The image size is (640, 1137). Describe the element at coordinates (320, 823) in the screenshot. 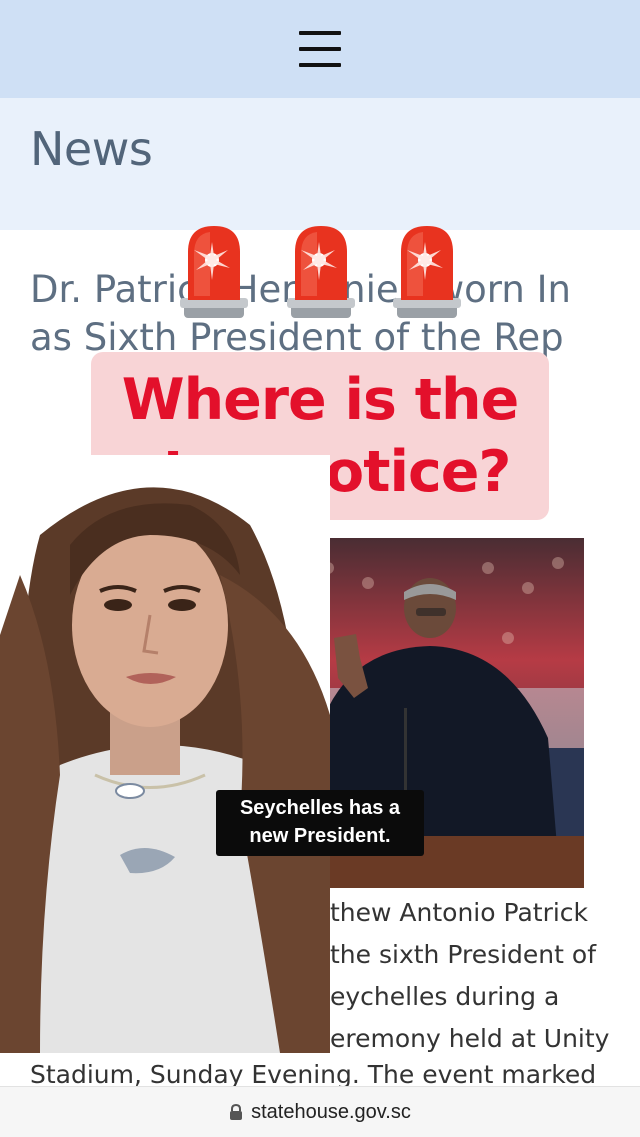

I see `video-caption: Seychelles has a new President.` at that location.